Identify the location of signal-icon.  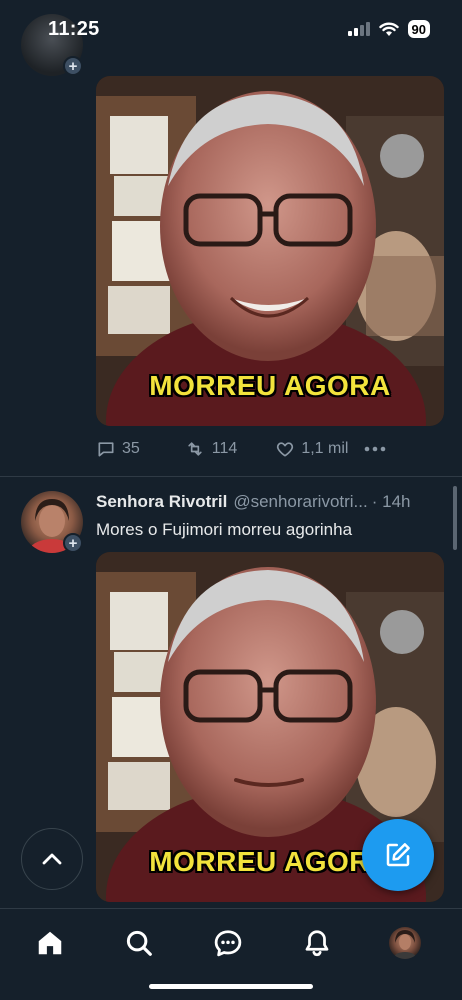
(358, 29).